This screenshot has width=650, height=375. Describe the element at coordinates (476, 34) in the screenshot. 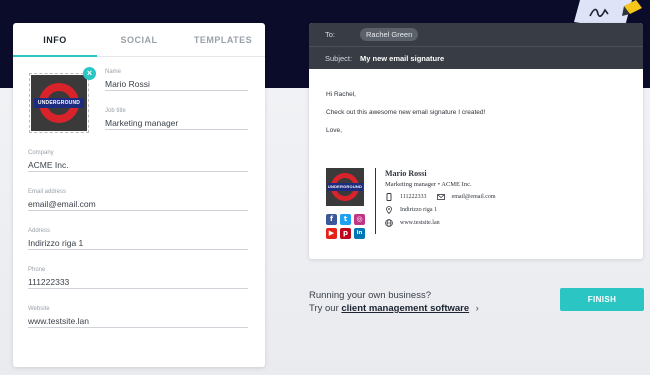

I see `to-row: To: Rachel Green` at that location.